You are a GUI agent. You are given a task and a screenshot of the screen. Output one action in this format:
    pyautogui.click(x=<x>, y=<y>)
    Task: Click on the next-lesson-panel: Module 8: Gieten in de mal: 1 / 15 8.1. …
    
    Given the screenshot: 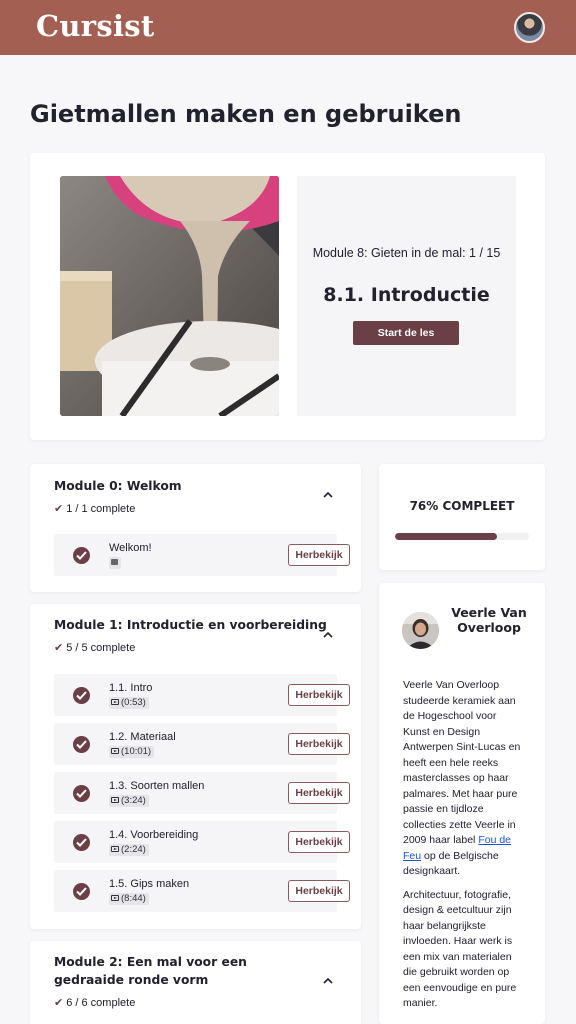 What is the action you would take?
    pyautogui.click(x=406, y=296)
    